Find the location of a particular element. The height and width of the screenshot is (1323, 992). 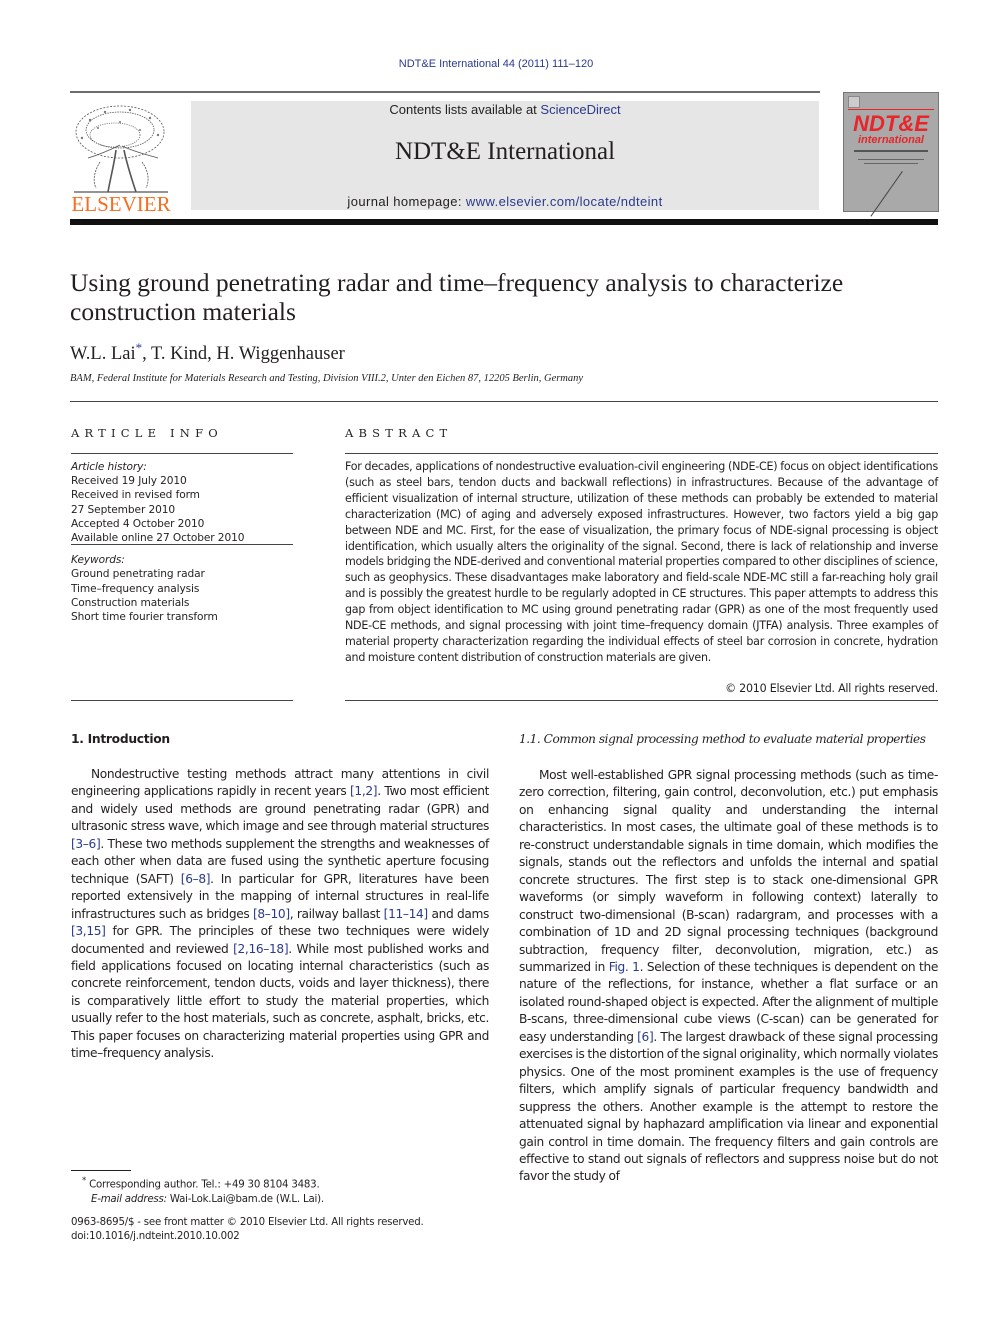

citation-link: [8–10] is located at coordinates (271, 914).